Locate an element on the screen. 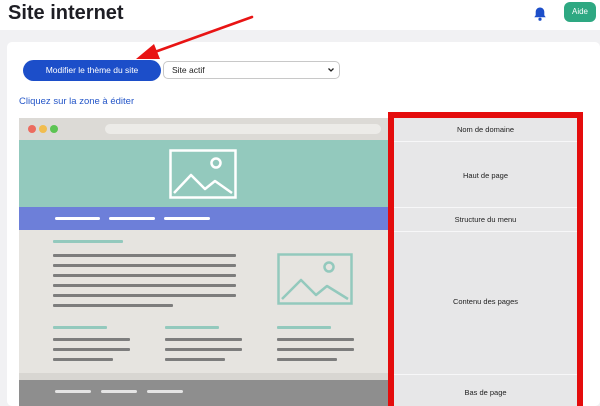 Image resolution: width=600 pixels, height=406 pixels. chevron-down-icon is located at coordinates (331, 70).